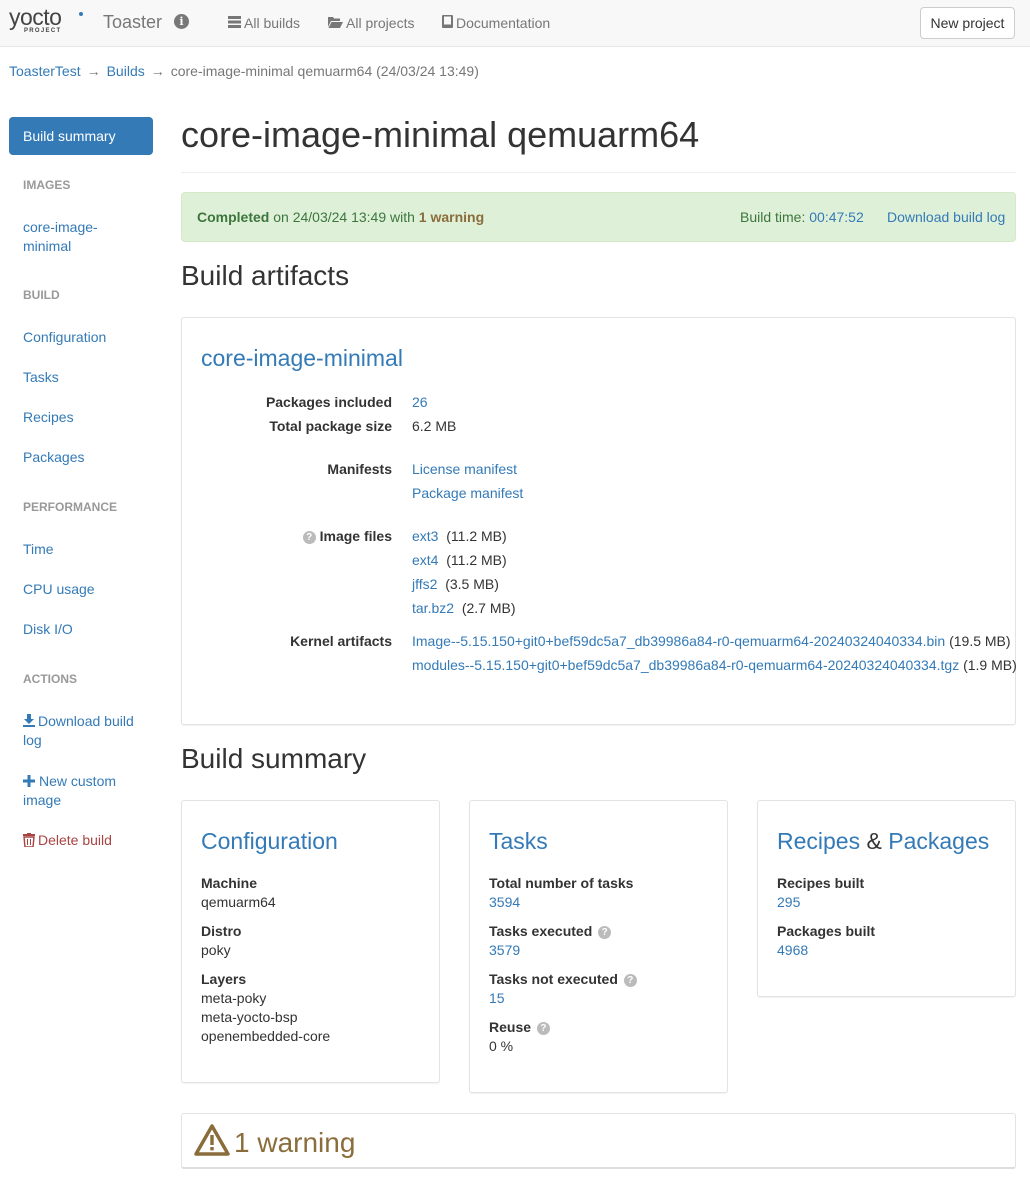  I want to click on tasks-executed-label: Tasks executed ?, so click(552, 931).